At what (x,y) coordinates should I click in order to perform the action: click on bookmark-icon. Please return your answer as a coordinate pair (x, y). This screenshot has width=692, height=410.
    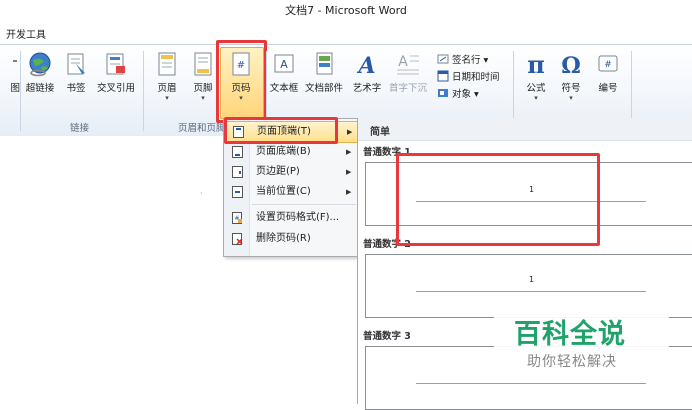
    Looking at the image, I should click on (76, 64).